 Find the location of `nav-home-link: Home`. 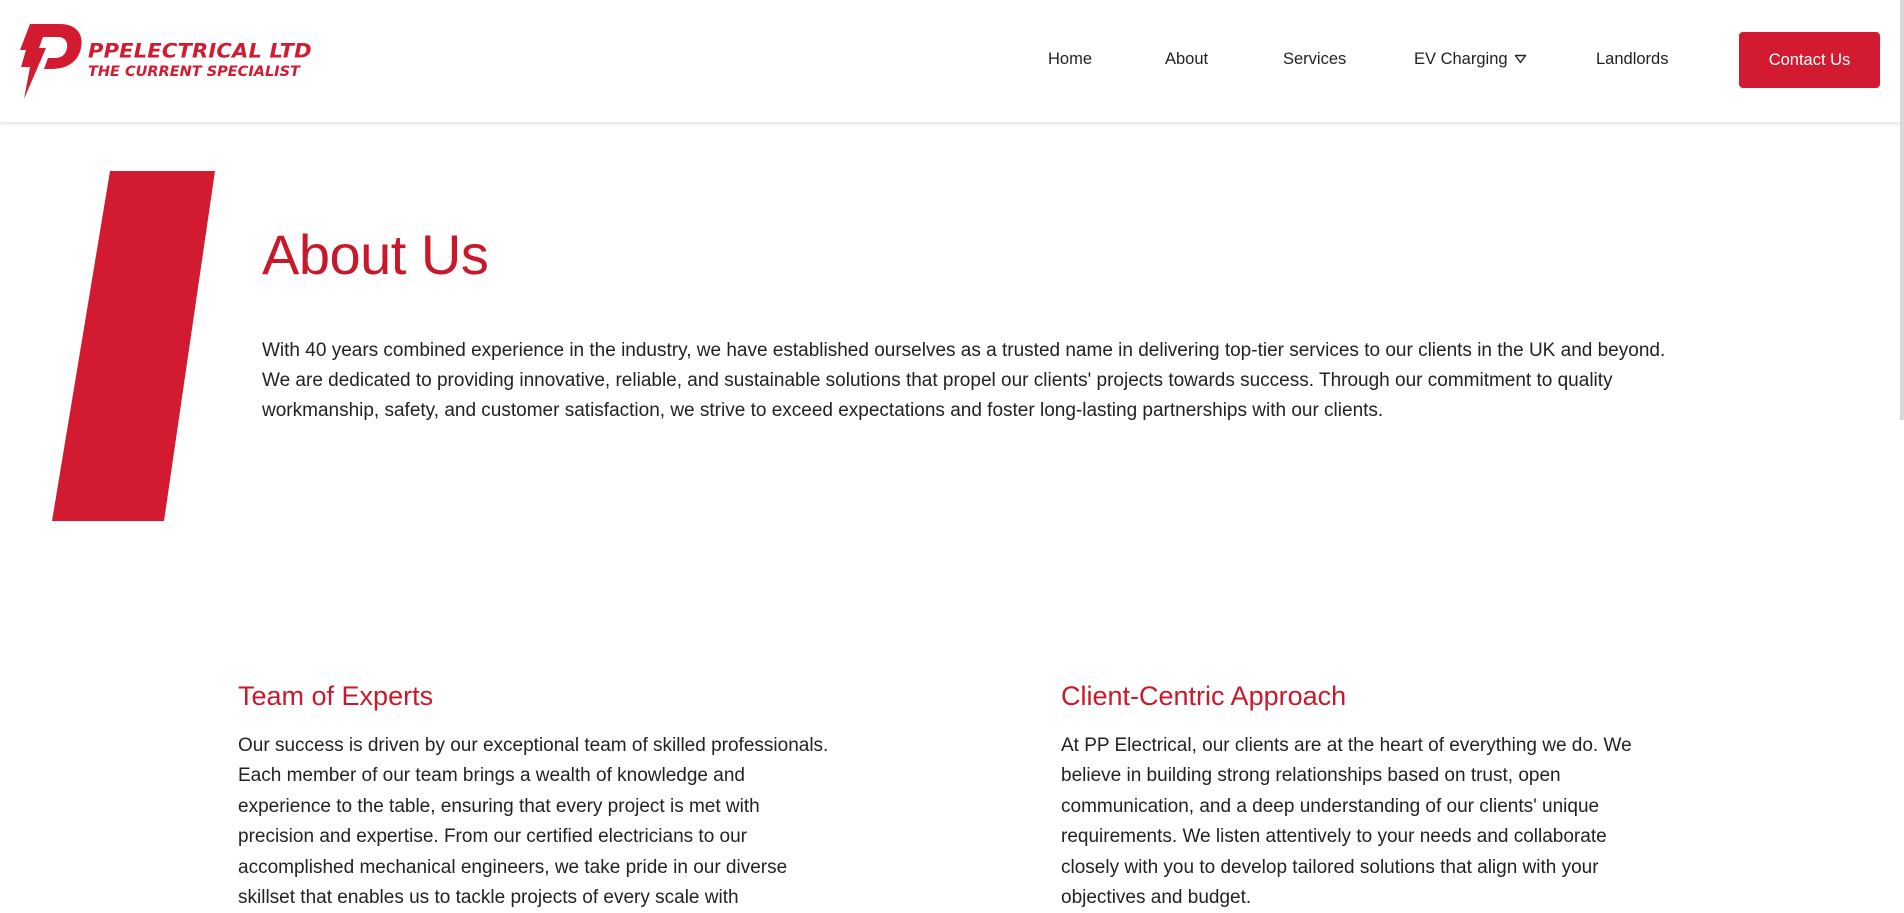

nav-home-link: Home is located at coordinates (1070, 59).